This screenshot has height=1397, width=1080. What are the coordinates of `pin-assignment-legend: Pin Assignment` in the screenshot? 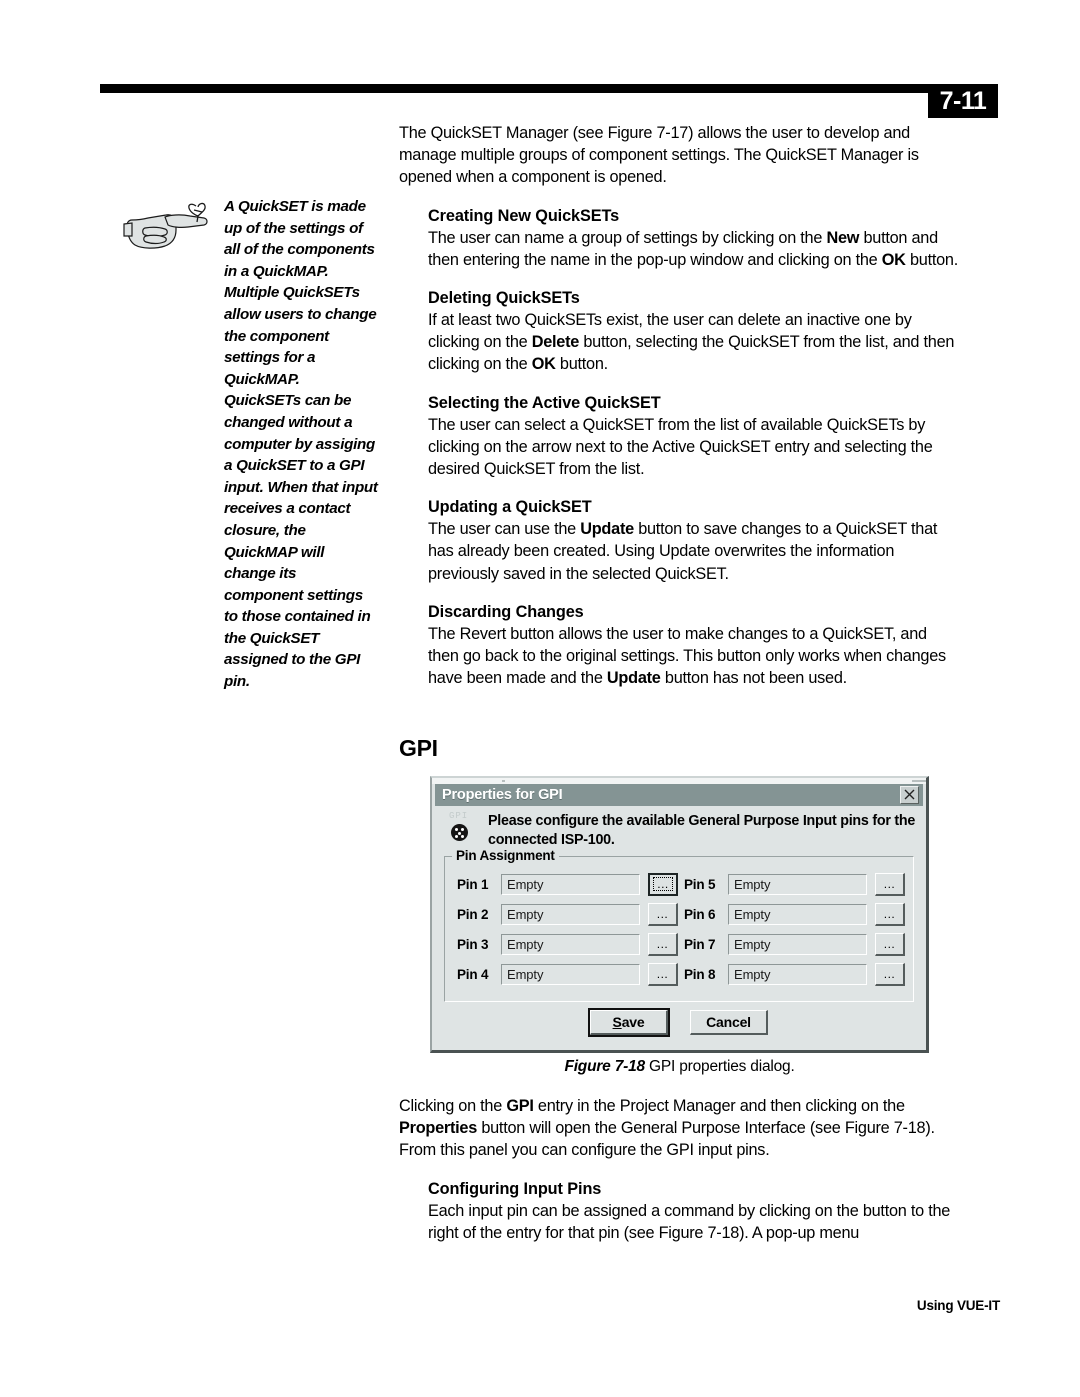 It's located at (505, 855).